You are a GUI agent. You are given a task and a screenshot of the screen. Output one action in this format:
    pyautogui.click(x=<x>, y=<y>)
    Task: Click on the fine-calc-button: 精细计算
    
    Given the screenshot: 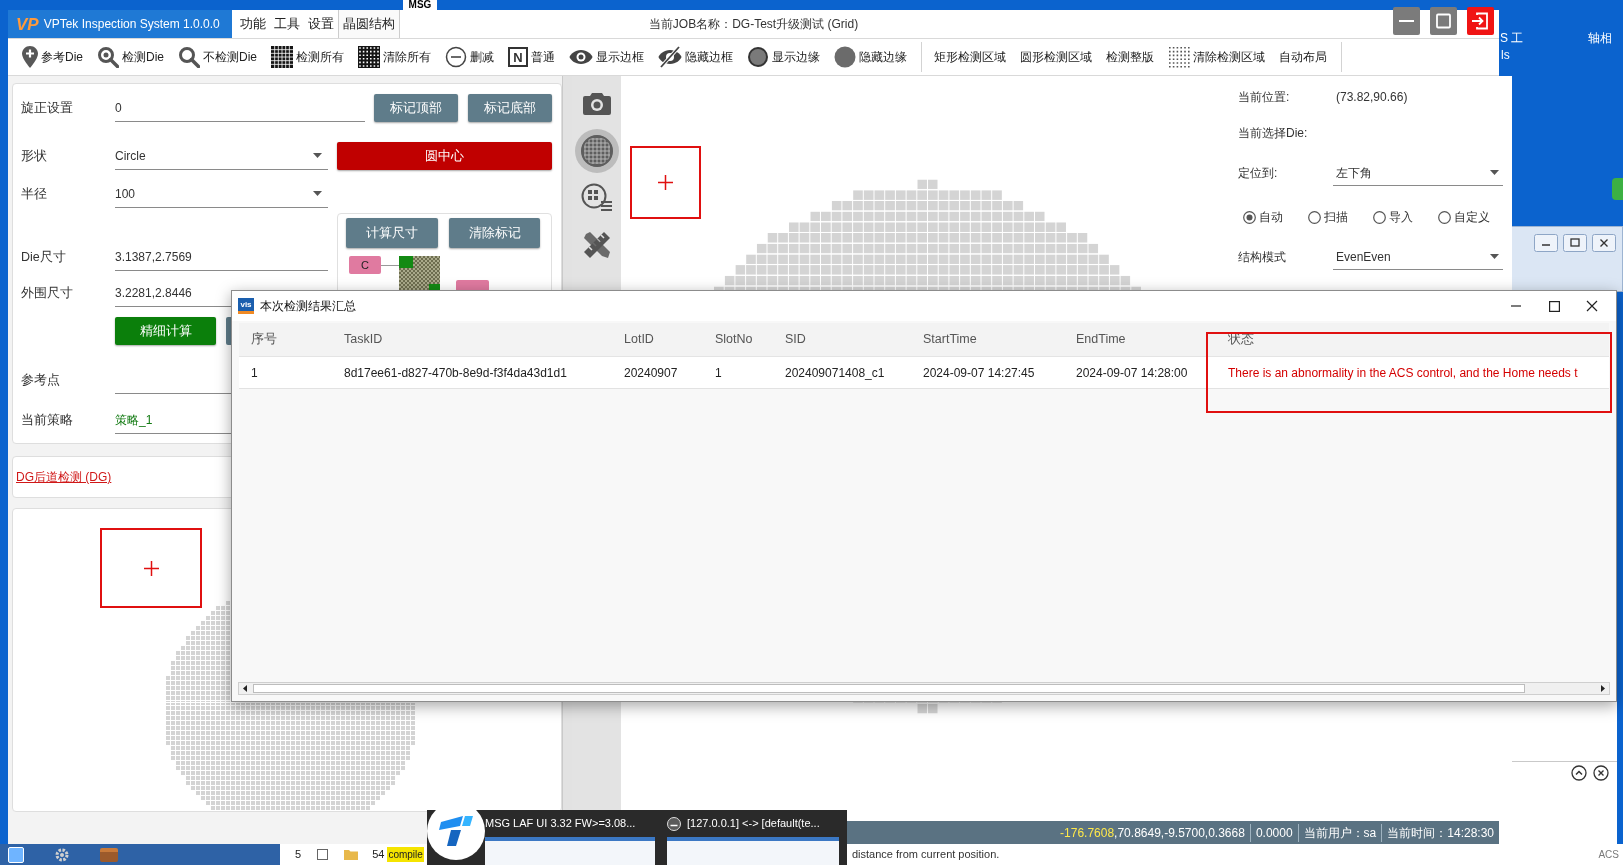 What is the action you would take?
    pyautogui.click(x=165, y=331)
    